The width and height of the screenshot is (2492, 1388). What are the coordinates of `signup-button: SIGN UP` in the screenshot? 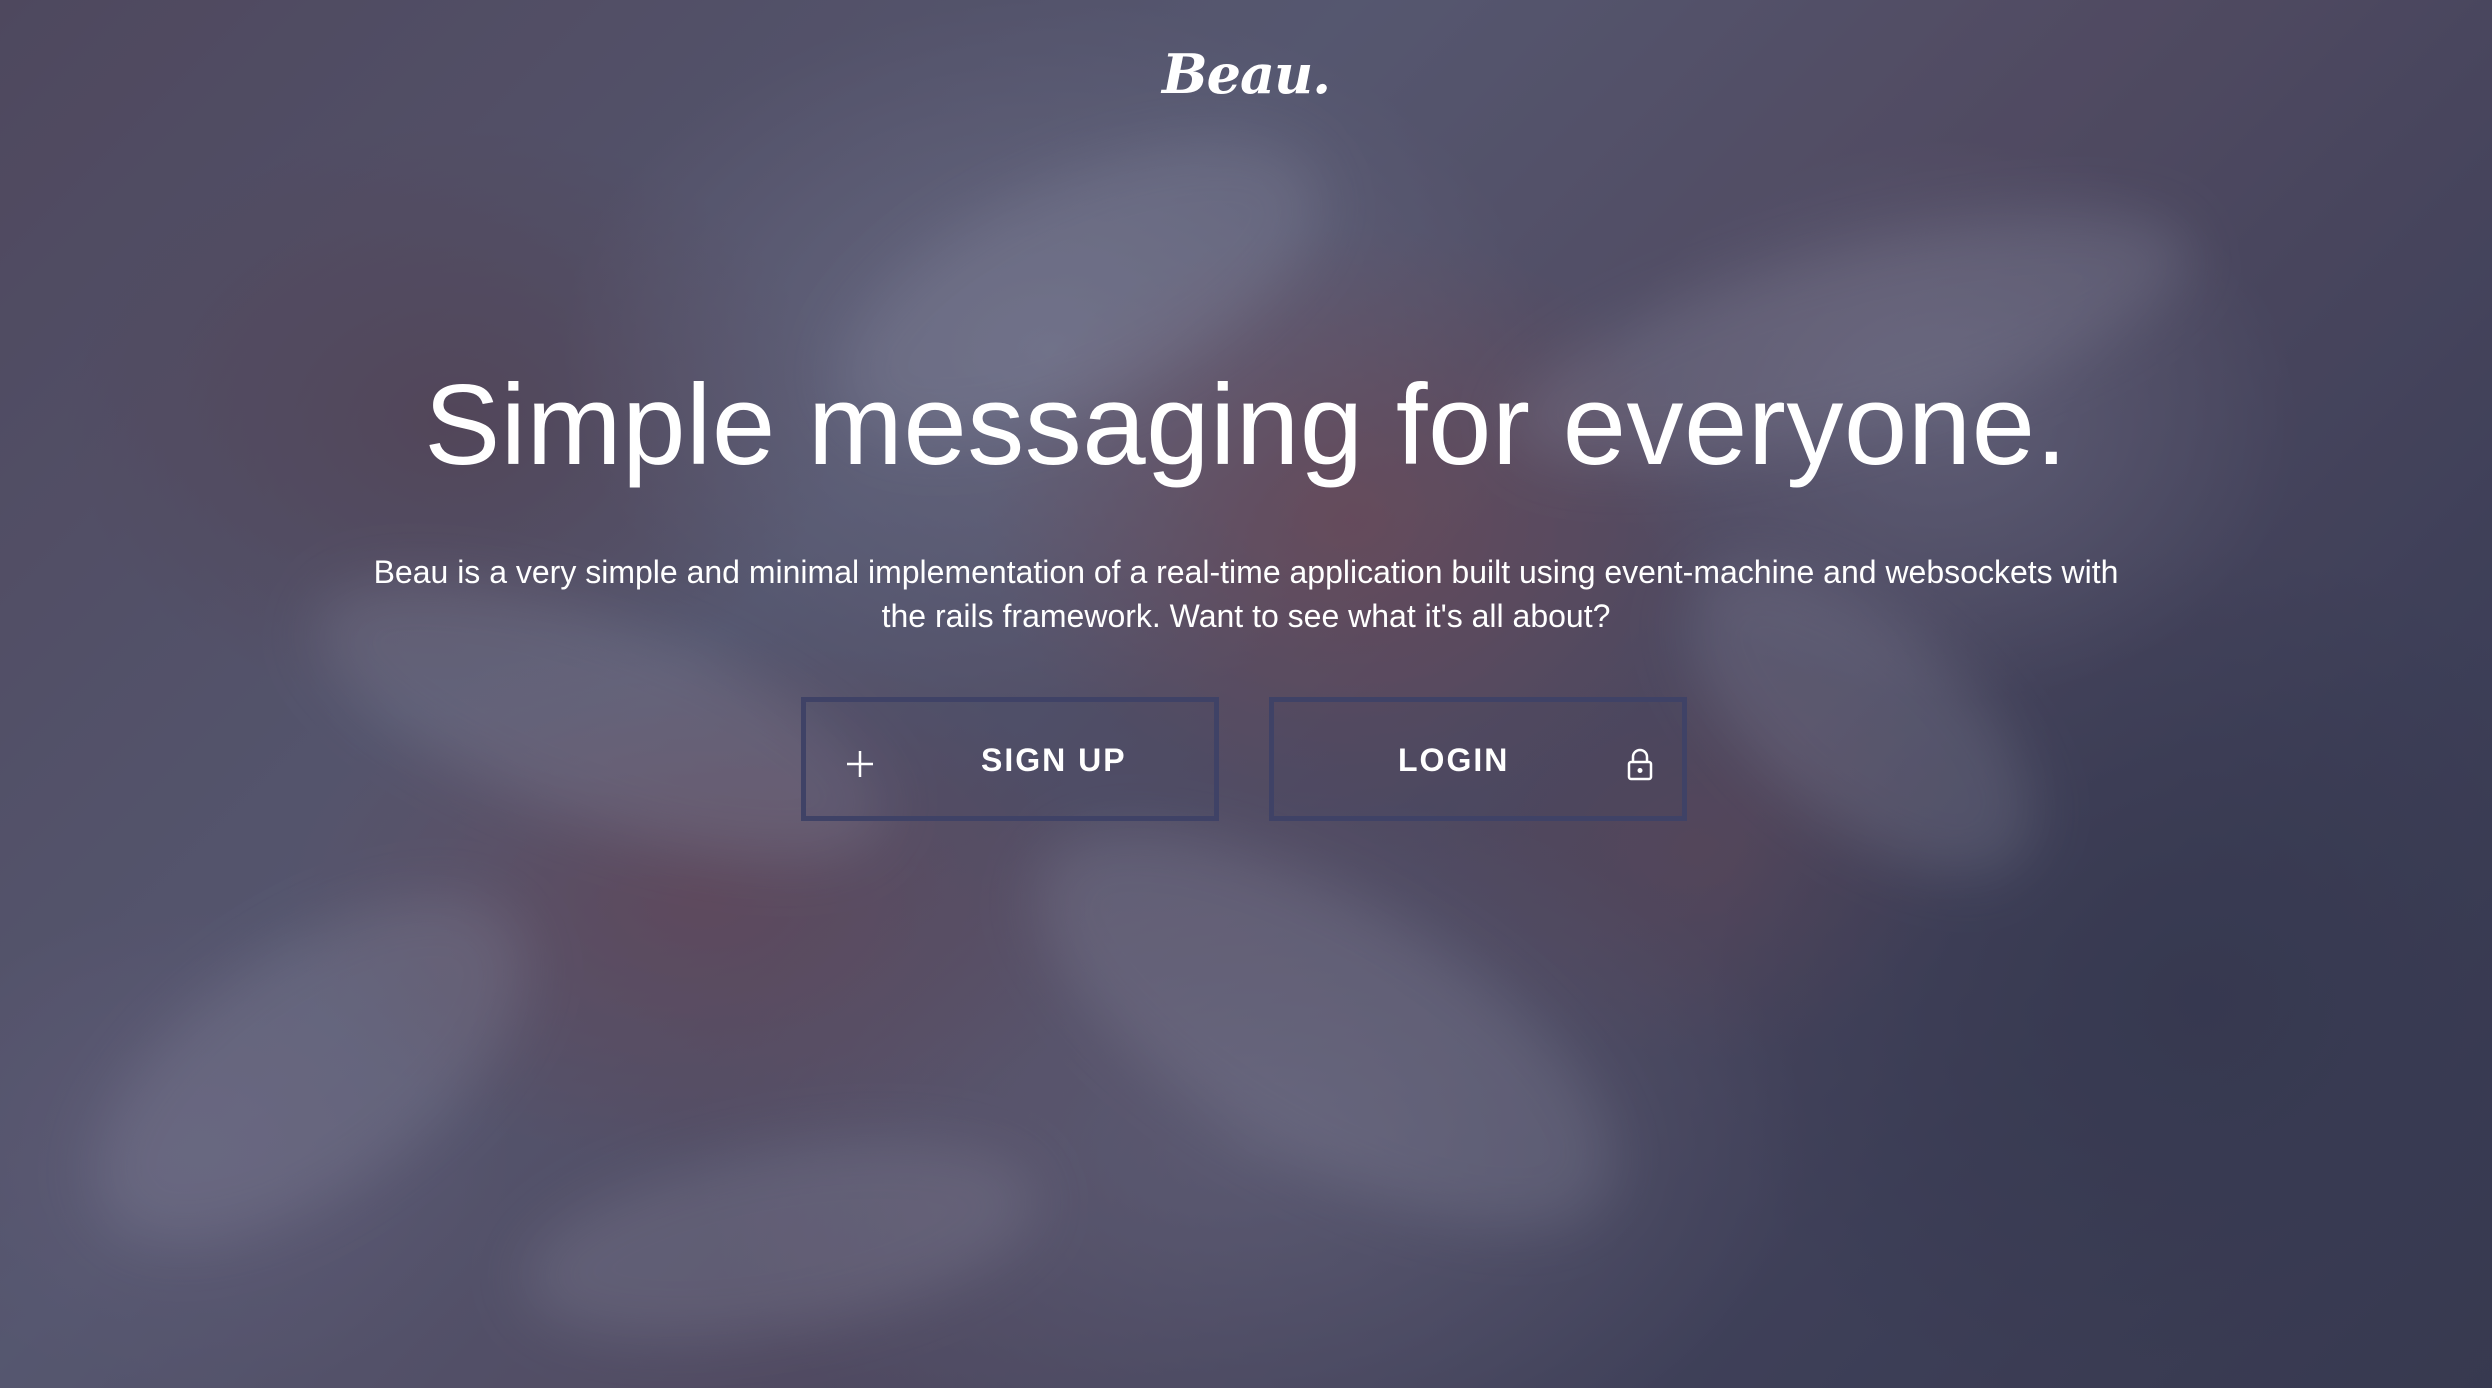 It's located at (1010, 759).